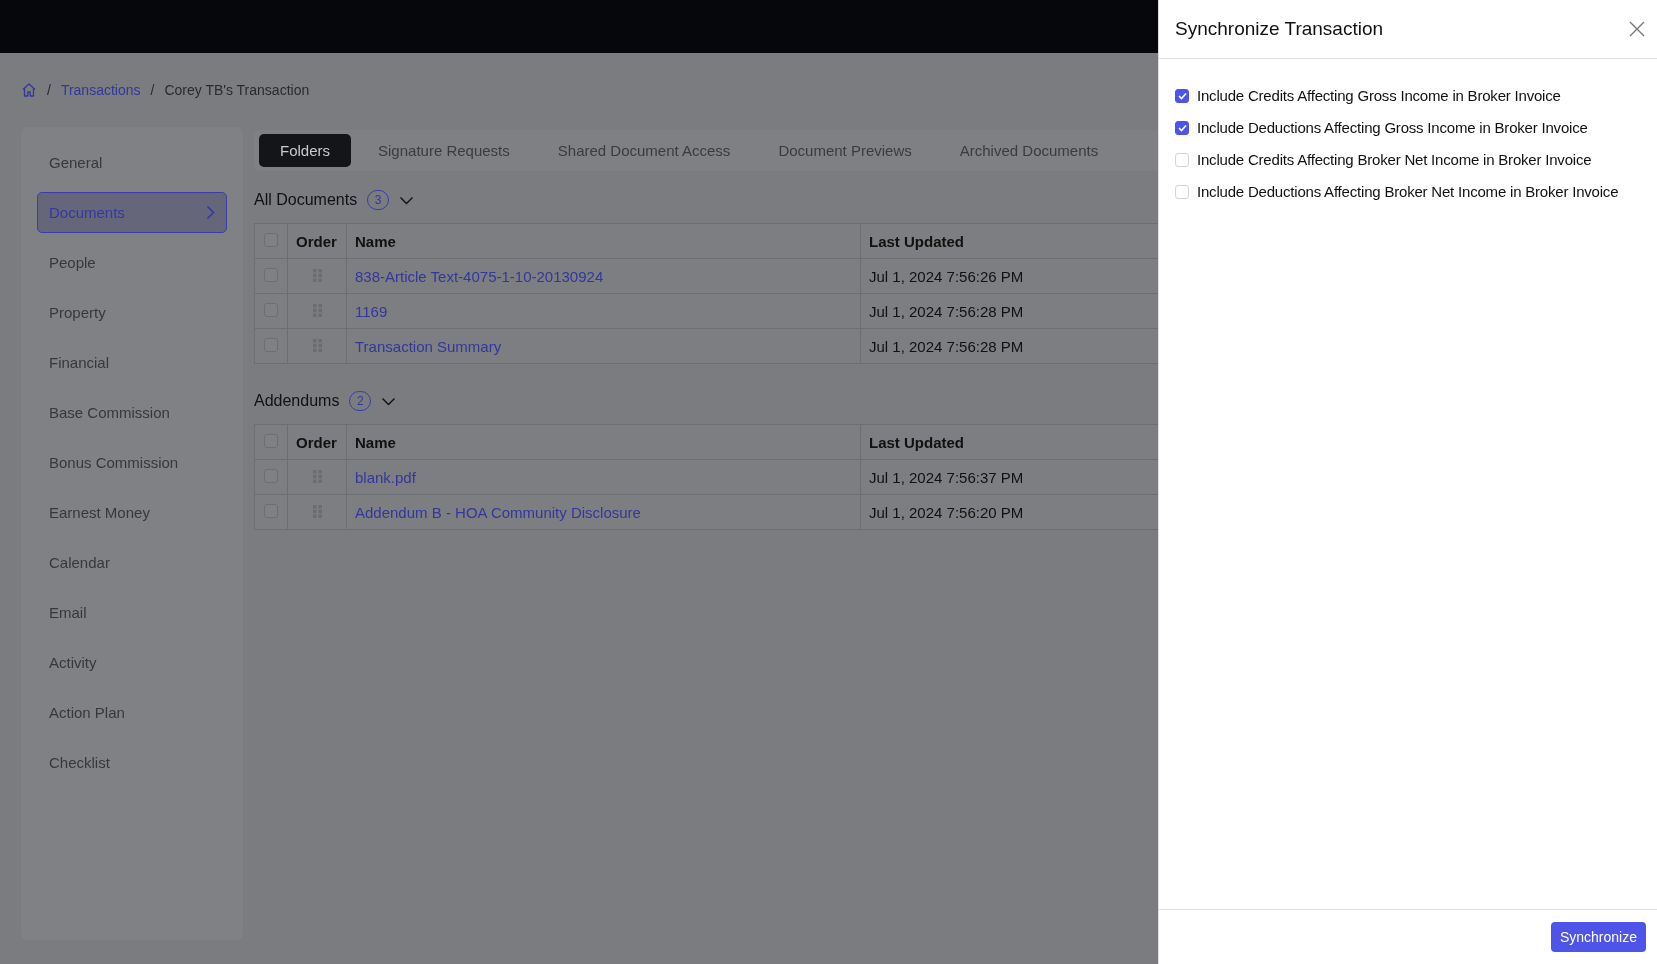 The image size is (1657, 964). Describe the element at coordinates (132, 662) in the screenshot. I see `sidebar-item: Activity` at that location.